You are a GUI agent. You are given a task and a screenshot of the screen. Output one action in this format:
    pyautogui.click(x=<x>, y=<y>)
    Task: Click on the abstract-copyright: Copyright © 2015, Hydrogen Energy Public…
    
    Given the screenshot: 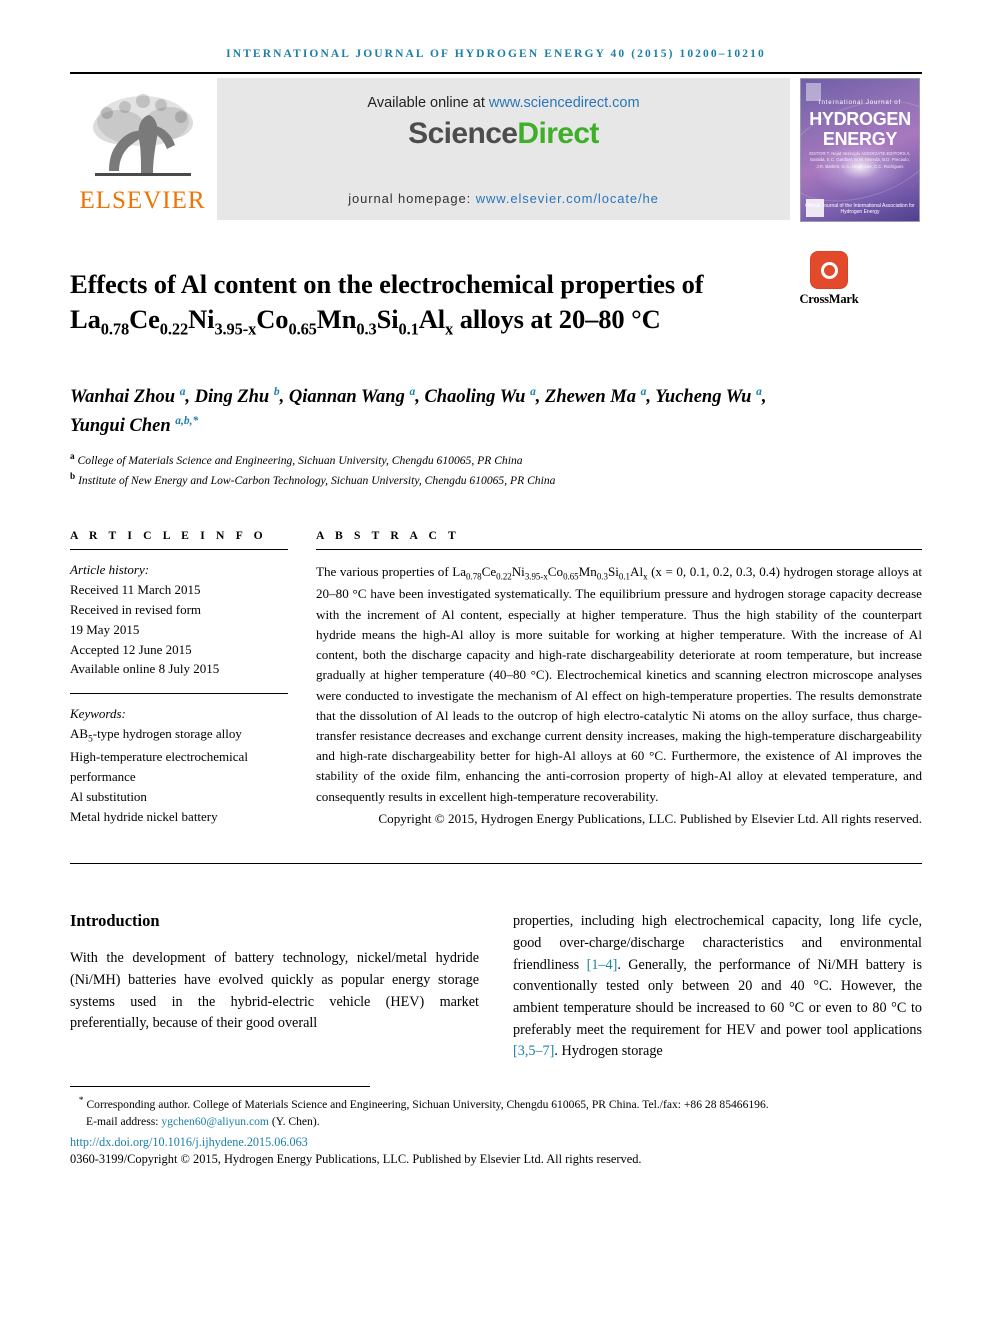 What is the action you would take?
    pyautogui.click(x=650, y=818)
    